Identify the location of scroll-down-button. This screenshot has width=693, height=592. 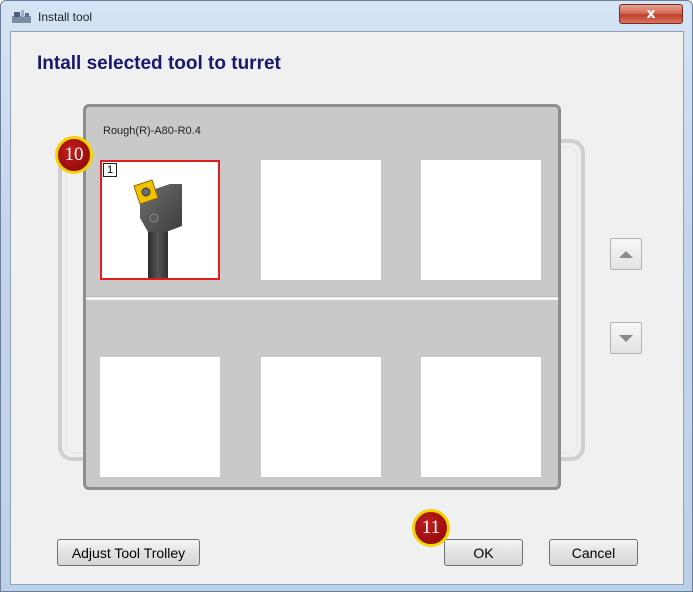
(626, 338).